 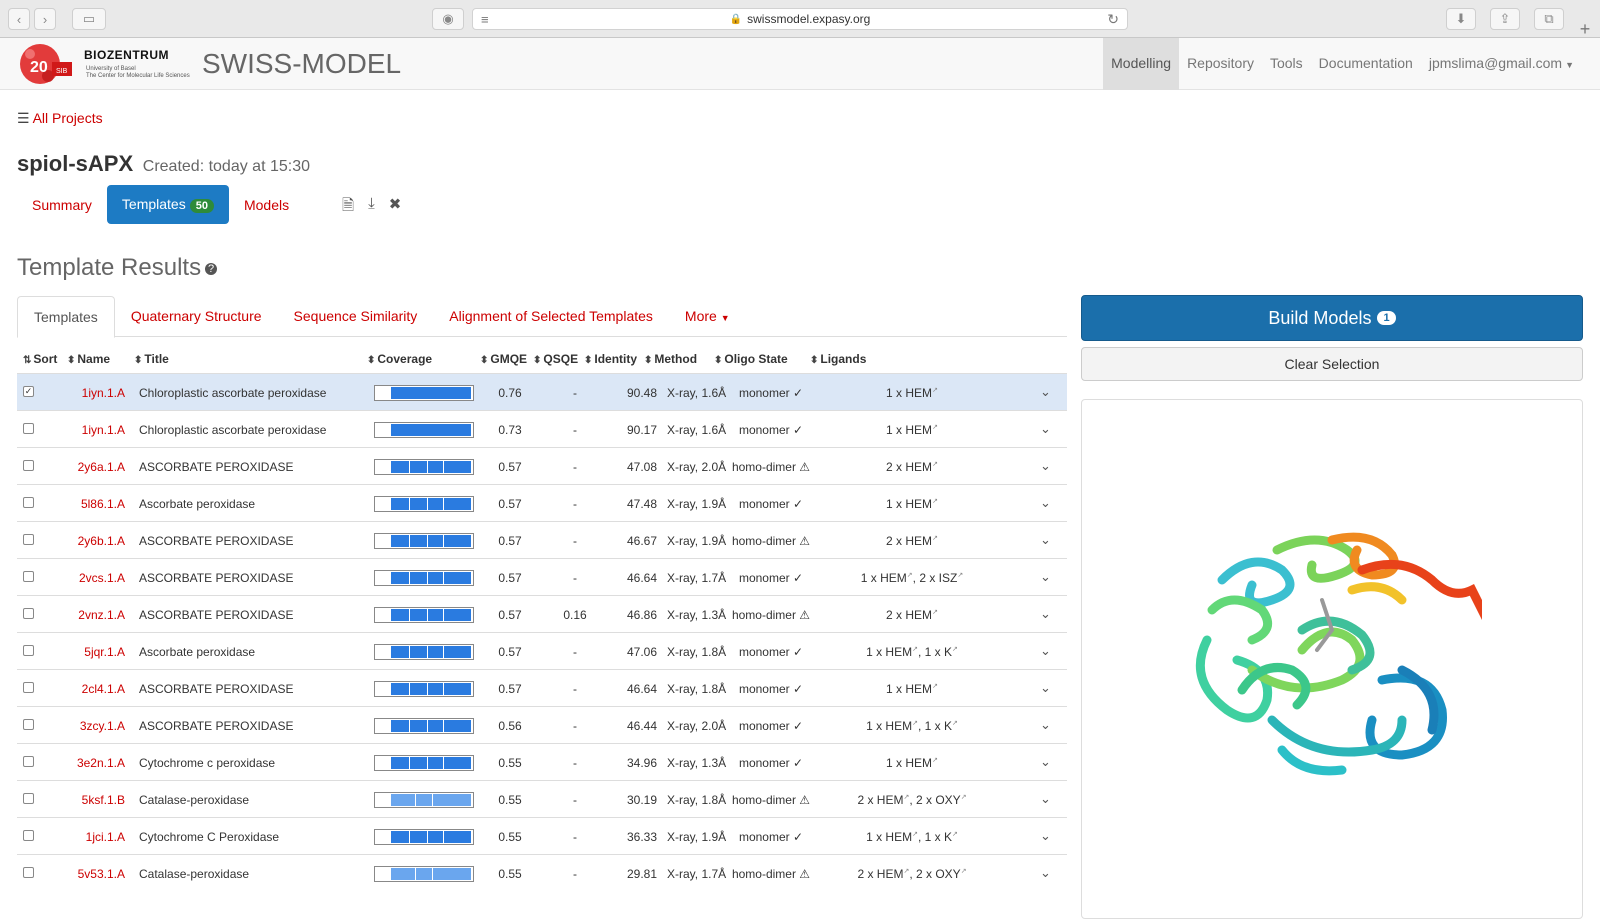 I want to click on sidebar-icon: ▭, so click(x=89, y=19).